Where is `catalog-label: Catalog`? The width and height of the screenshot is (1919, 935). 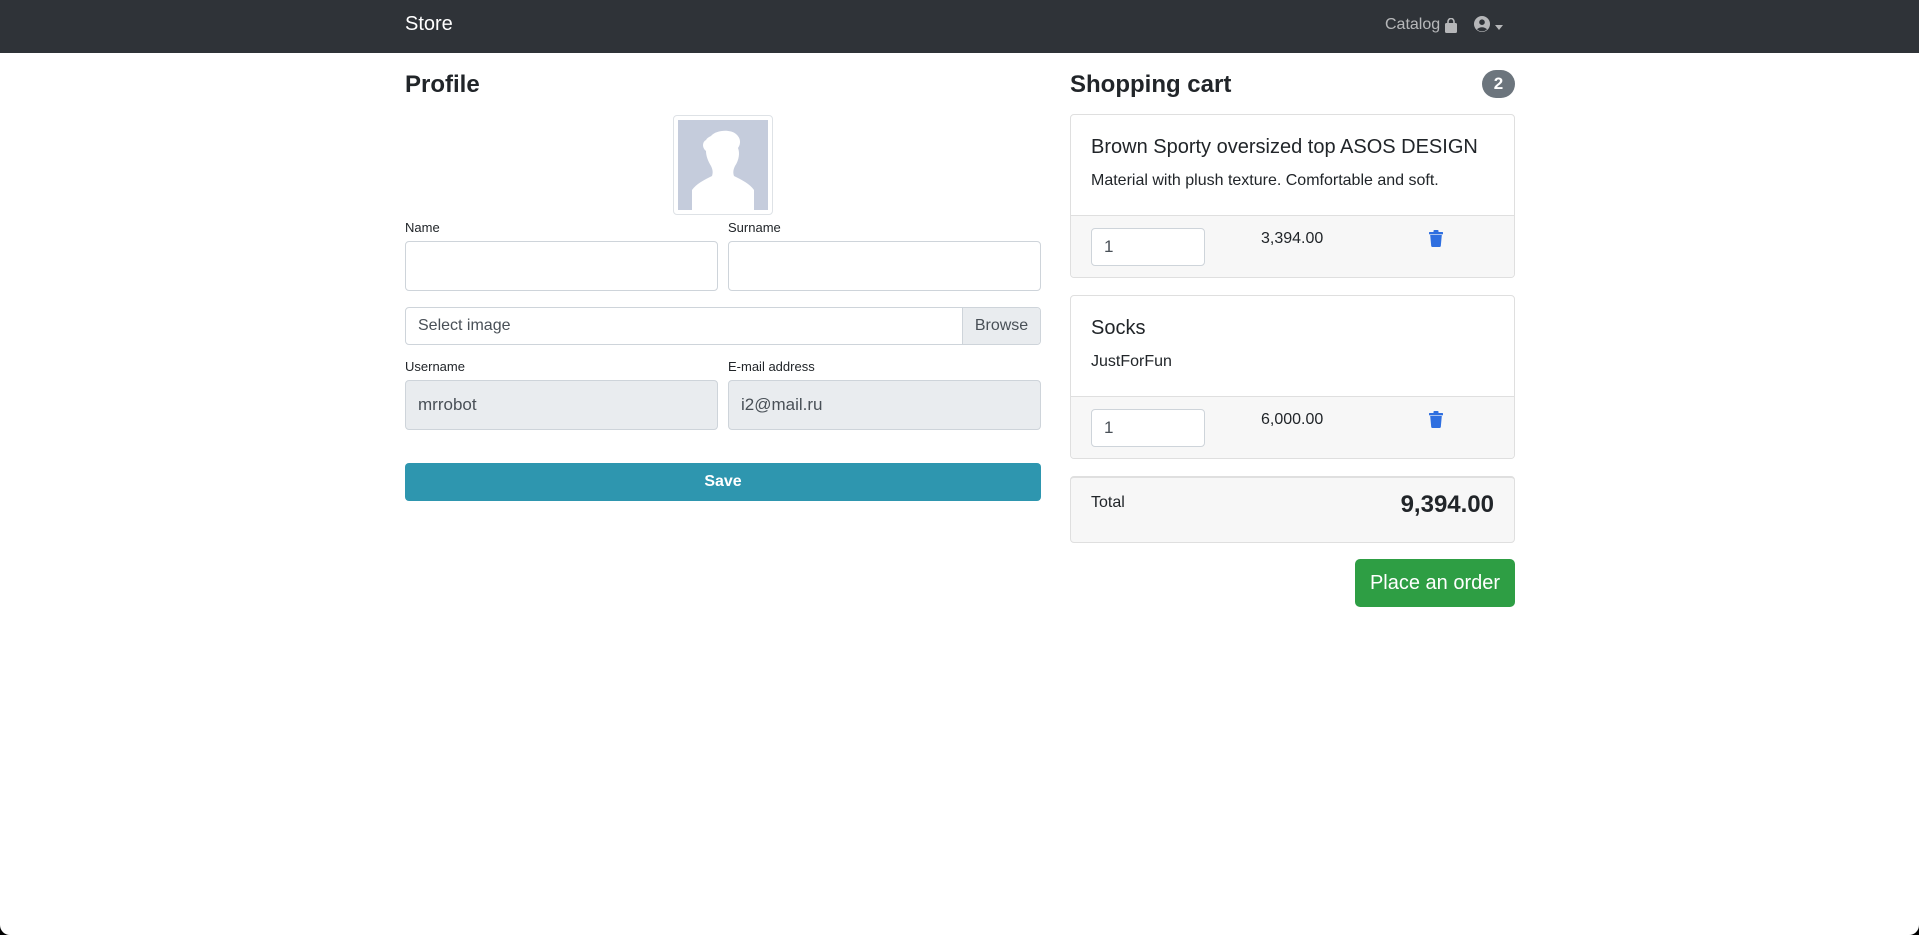 catalog-label: Catalog is located at coordinates (1413, 24).